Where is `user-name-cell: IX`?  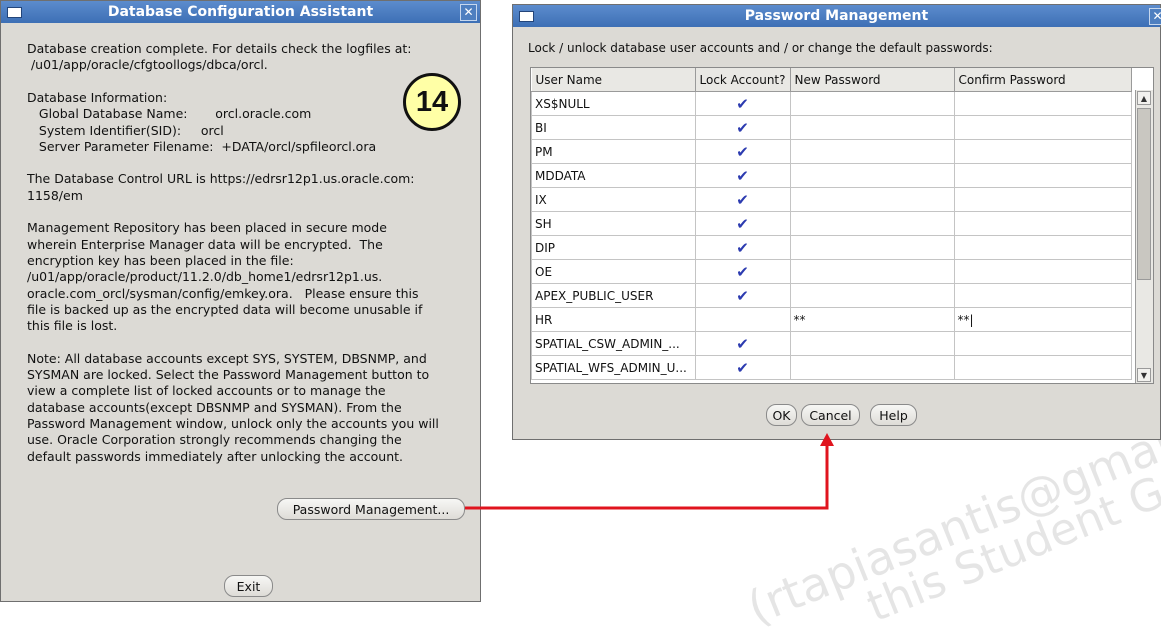
user-name-cell: IX is located at coordinates (613, 199).